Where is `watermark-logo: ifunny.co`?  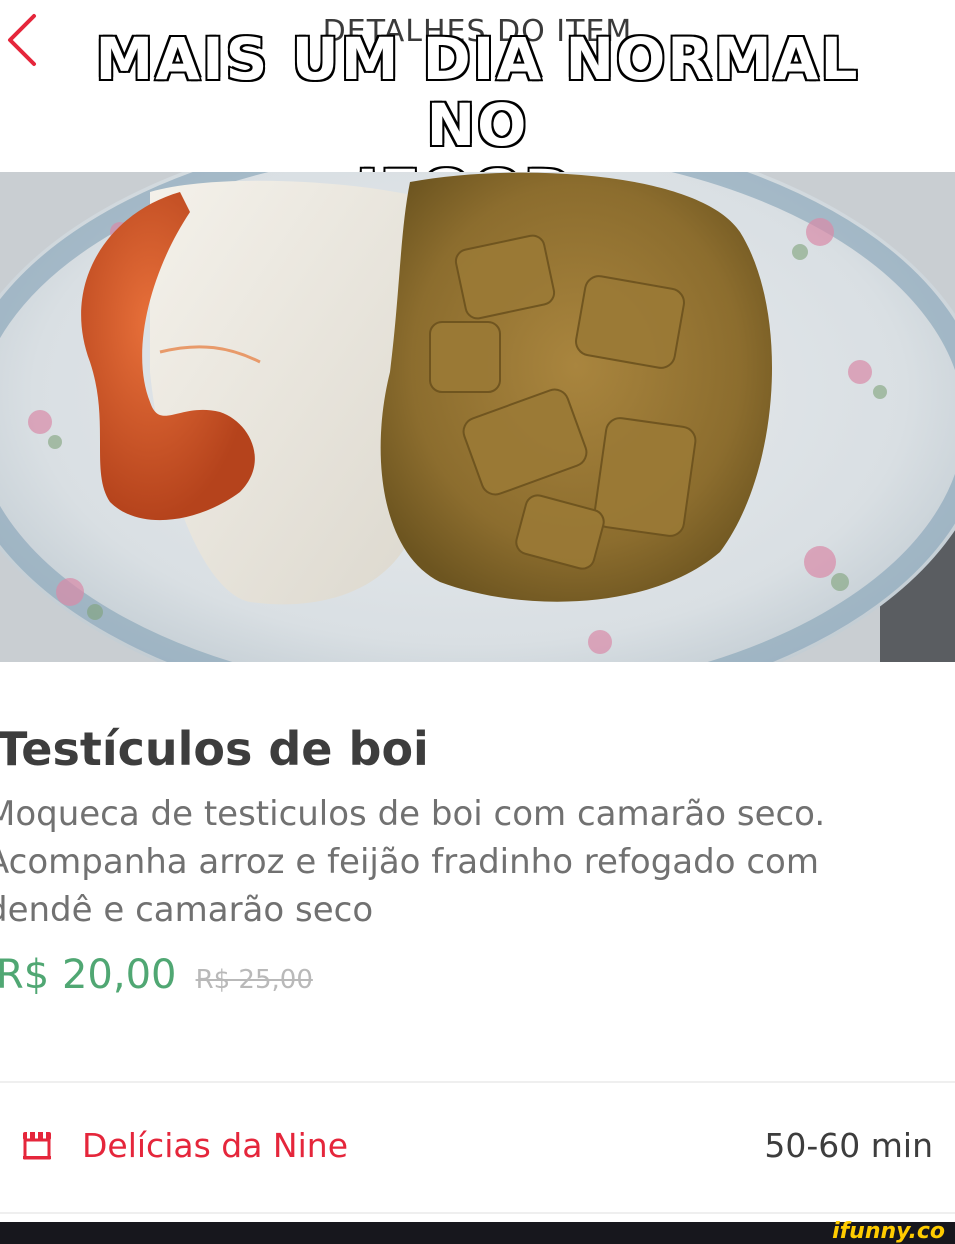 watermark-logo: ifunny.co is located at coordinates (888, 1231).